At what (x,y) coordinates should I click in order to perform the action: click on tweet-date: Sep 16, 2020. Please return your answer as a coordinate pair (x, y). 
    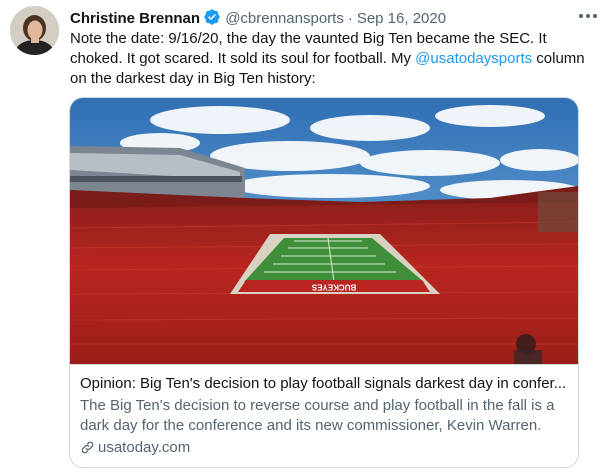
    Looking at the image, I should click on (401, 18).